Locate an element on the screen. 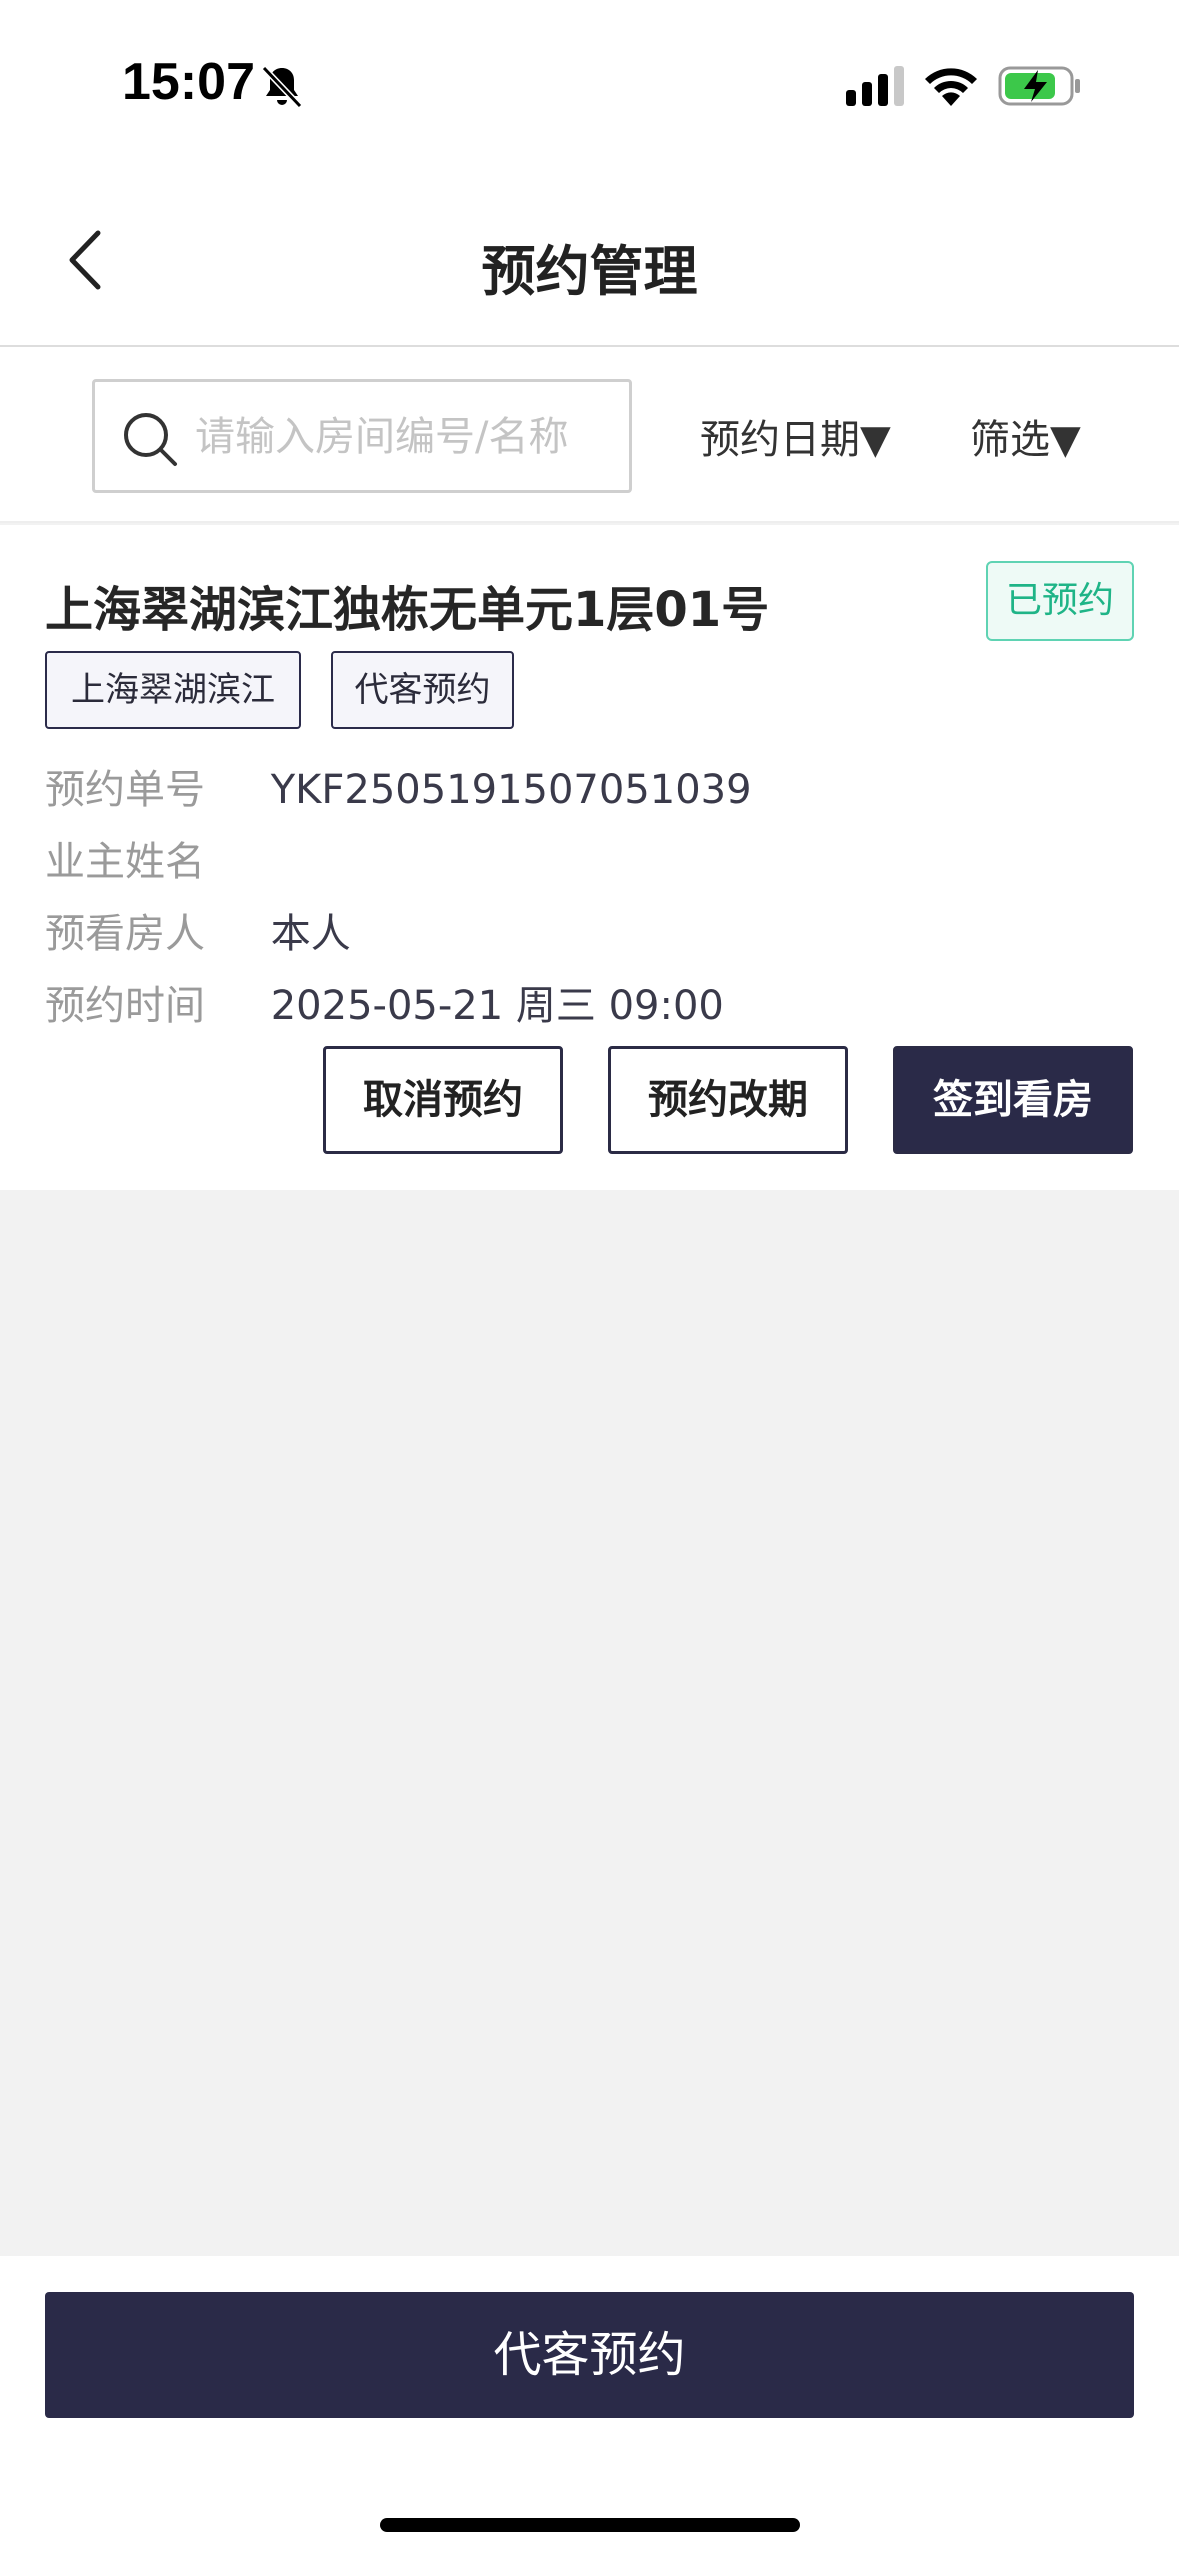 This screenshot has height=2556, width=1179. filter-dropdown: 筛选▼ is located at coordinates (1025, 436).